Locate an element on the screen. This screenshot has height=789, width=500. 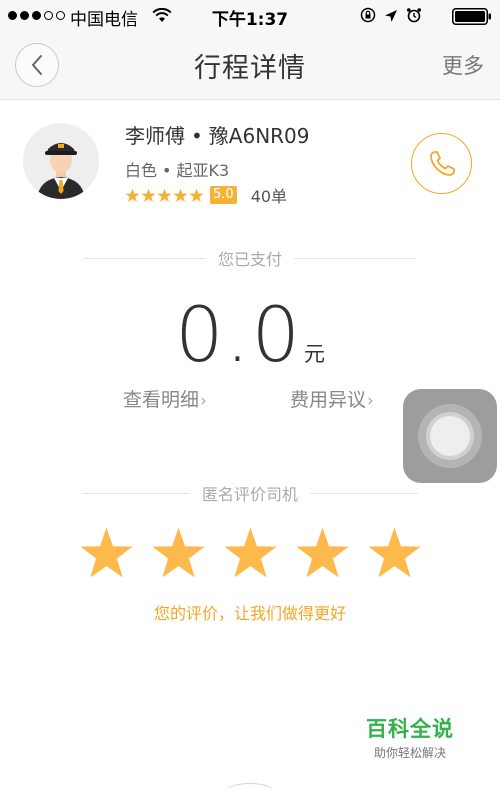
status-time: 下午1:37 is located at coordinates (250, 20).